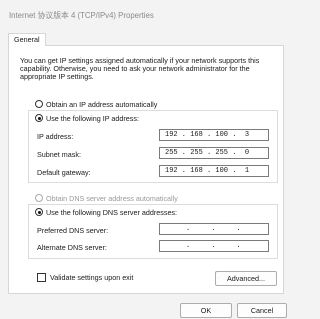  Describe the element at coordinates (112, 198) in the screenshot. I see `obtain-dns-auto-label: Obtain DNS server address automatically` at that location.